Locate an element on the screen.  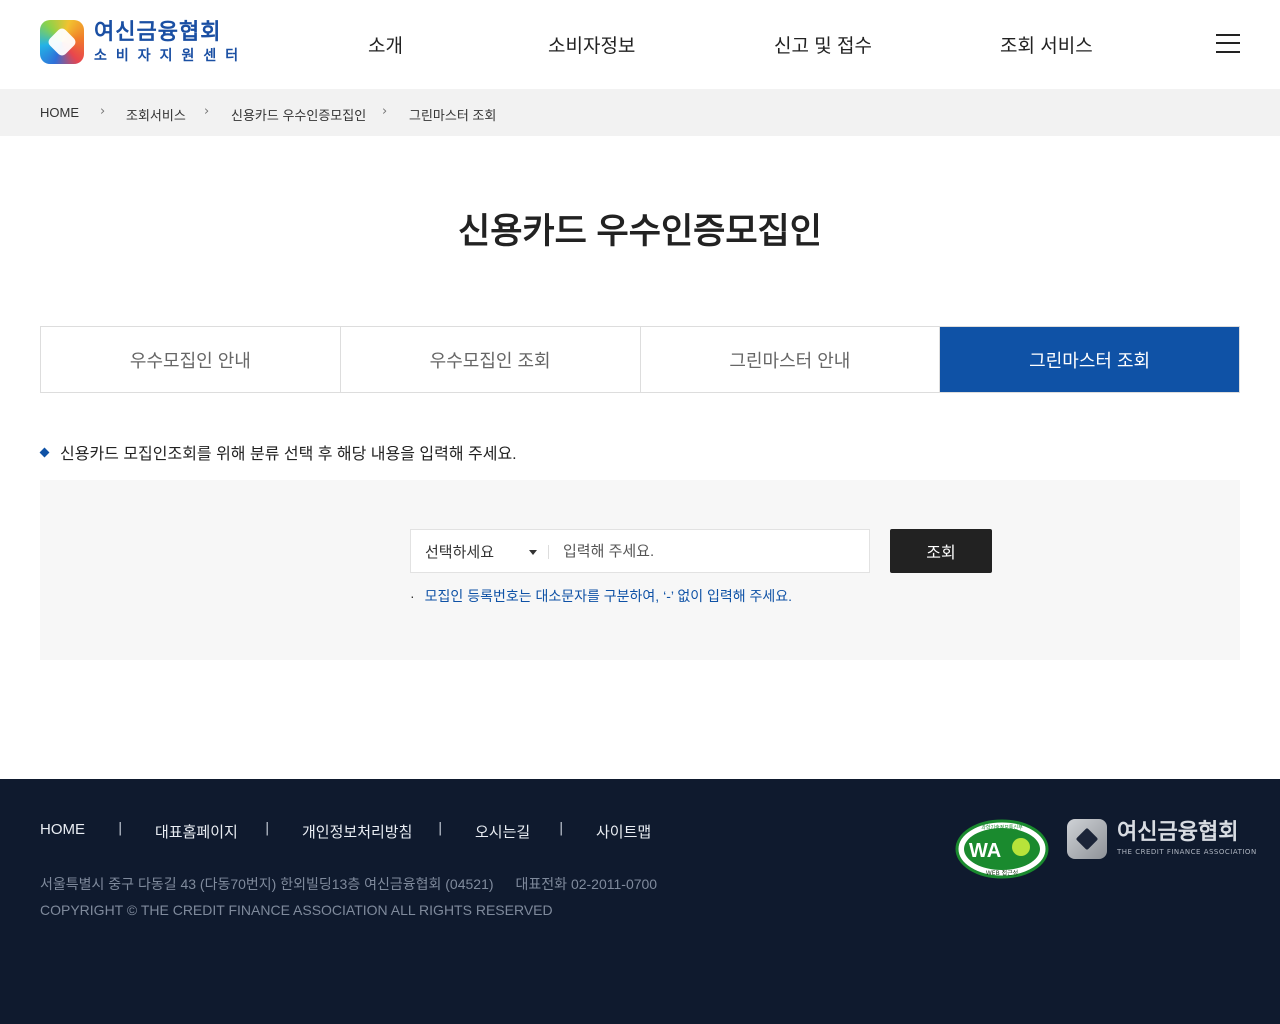
tab-greenmaster-lookup: 그린마스터 조회 is located at coordinates (1089, 359).